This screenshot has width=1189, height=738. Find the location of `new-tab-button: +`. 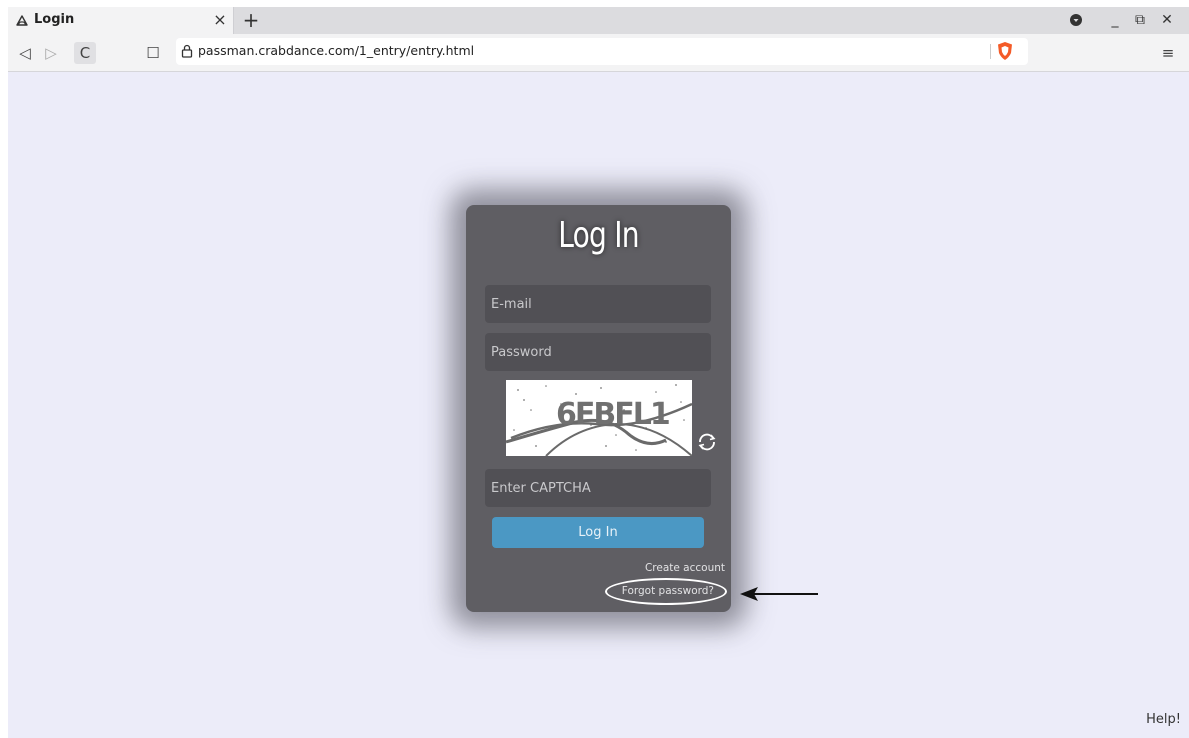

new-tab-button: + is located at coordinates (251, 20).